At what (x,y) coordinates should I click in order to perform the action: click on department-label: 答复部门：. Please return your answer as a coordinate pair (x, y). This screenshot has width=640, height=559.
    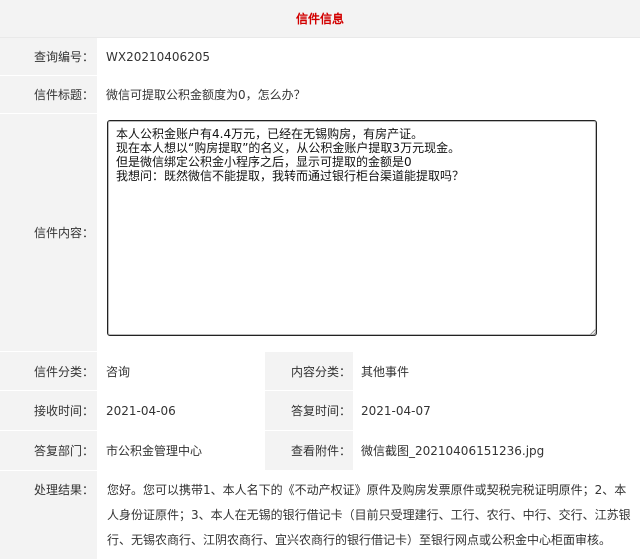
    Looking at the image, I should click on (48, 450).